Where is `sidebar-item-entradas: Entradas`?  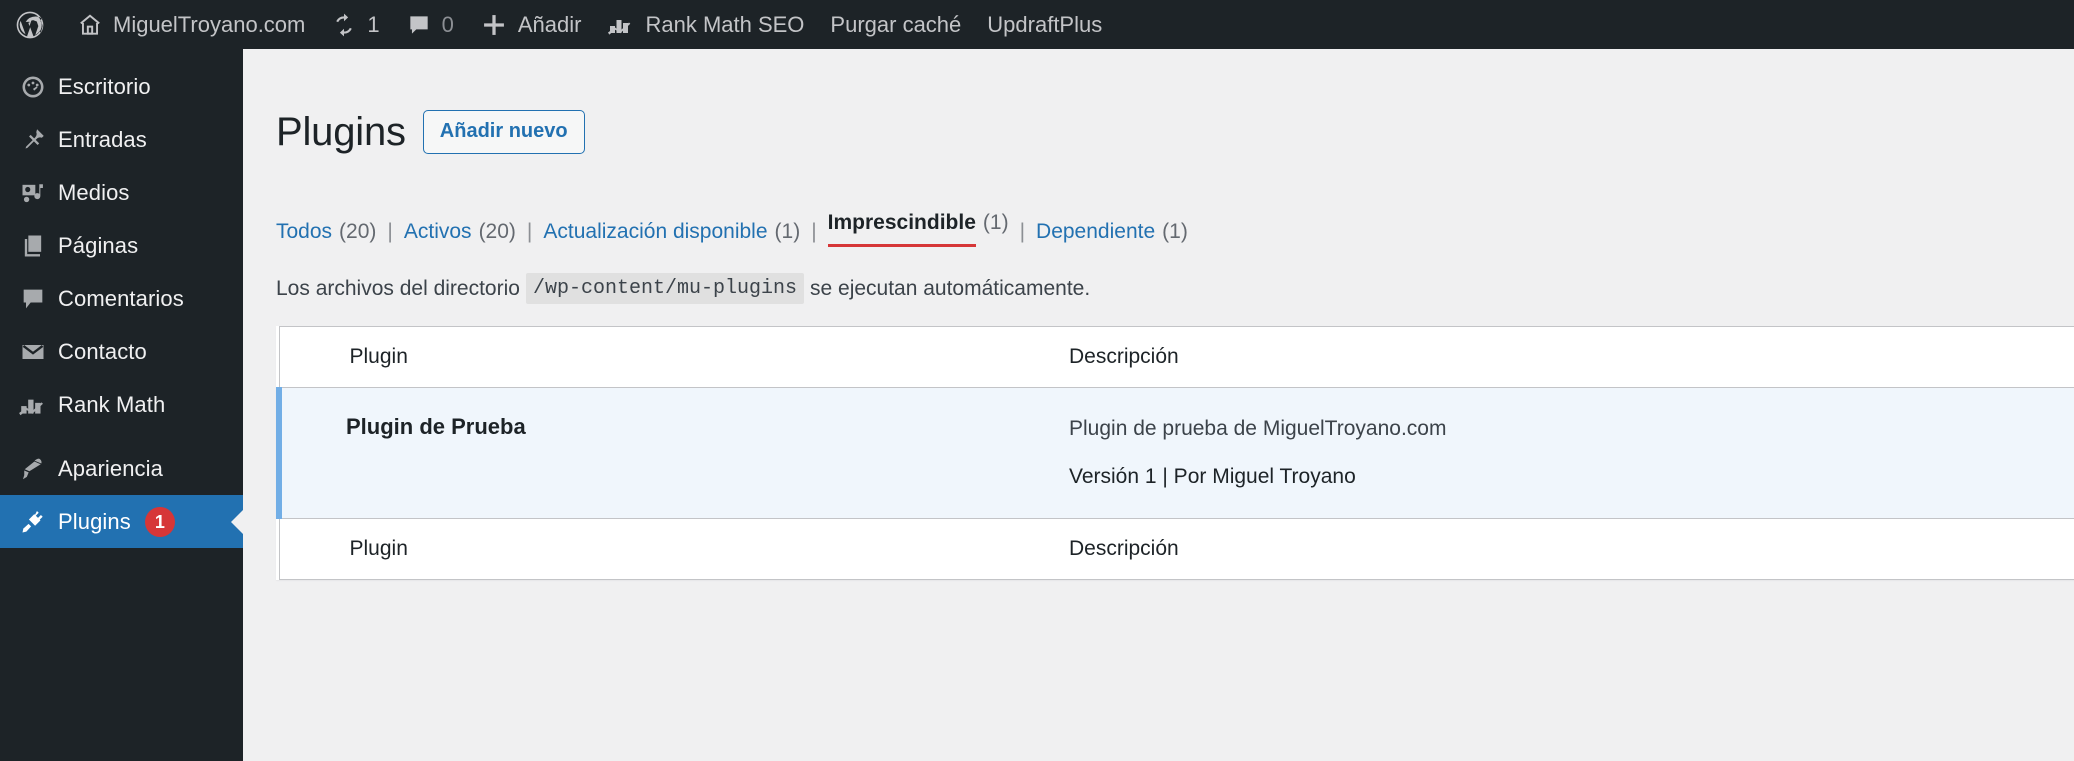
sidebar-item-entradas: Entradas is located at coordinates (121, 139).